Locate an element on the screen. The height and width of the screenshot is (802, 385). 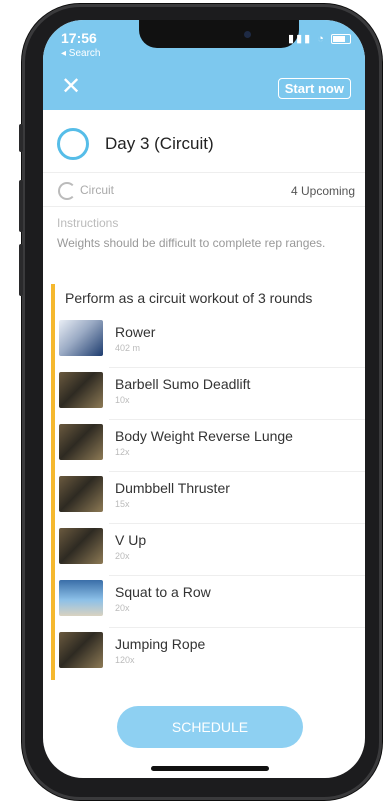
exercise-item: Squat to a Row 20x is located at coordinates (210, 602).